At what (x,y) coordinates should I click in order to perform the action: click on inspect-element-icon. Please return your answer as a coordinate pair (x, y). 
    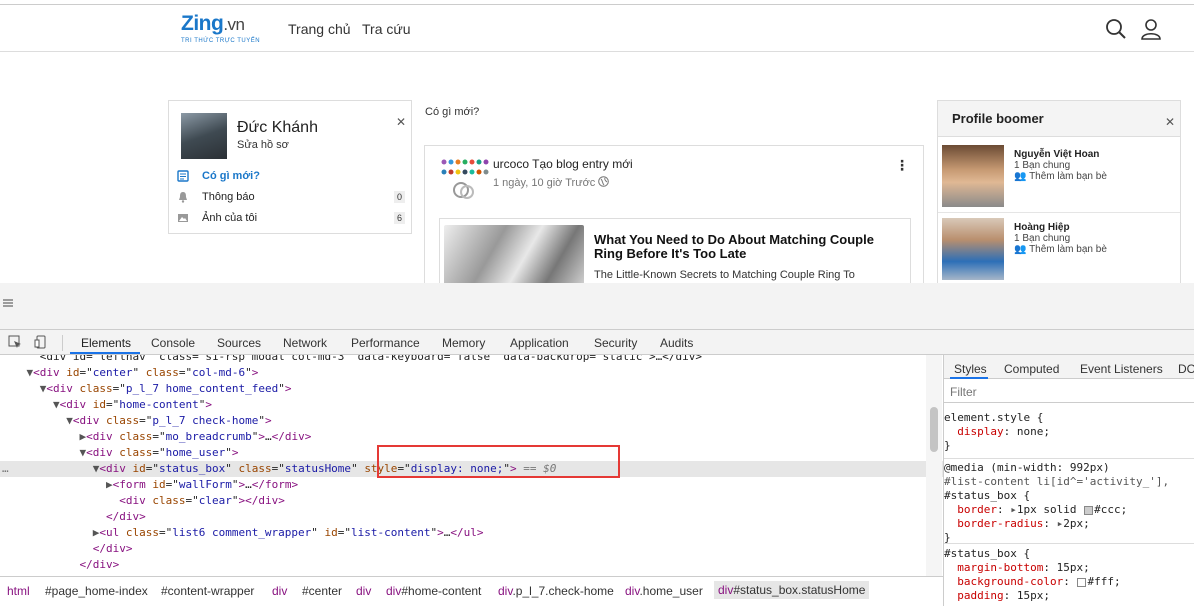
    Looking at the image, I should click on (15, 342).